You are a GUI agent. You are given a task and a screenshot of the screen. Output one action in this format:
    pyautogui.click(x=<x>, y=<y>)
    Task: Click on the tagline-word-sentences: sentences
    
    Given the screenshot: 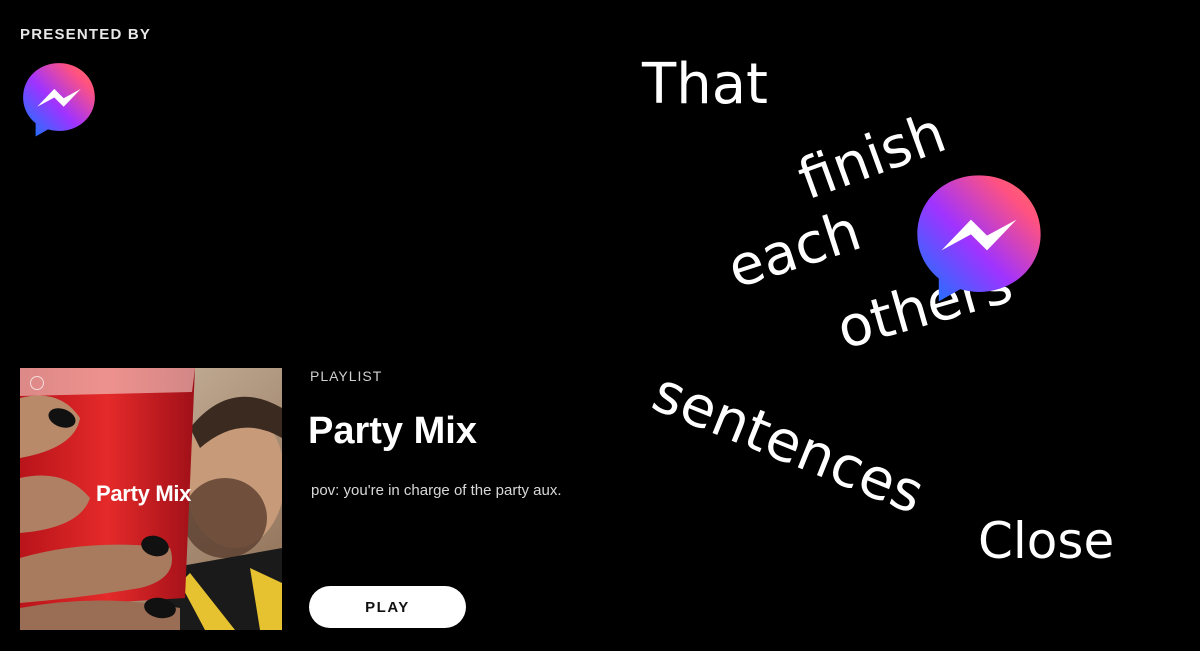 What is the action you would take?
    pyautogui.click(x=788, y=444)
    